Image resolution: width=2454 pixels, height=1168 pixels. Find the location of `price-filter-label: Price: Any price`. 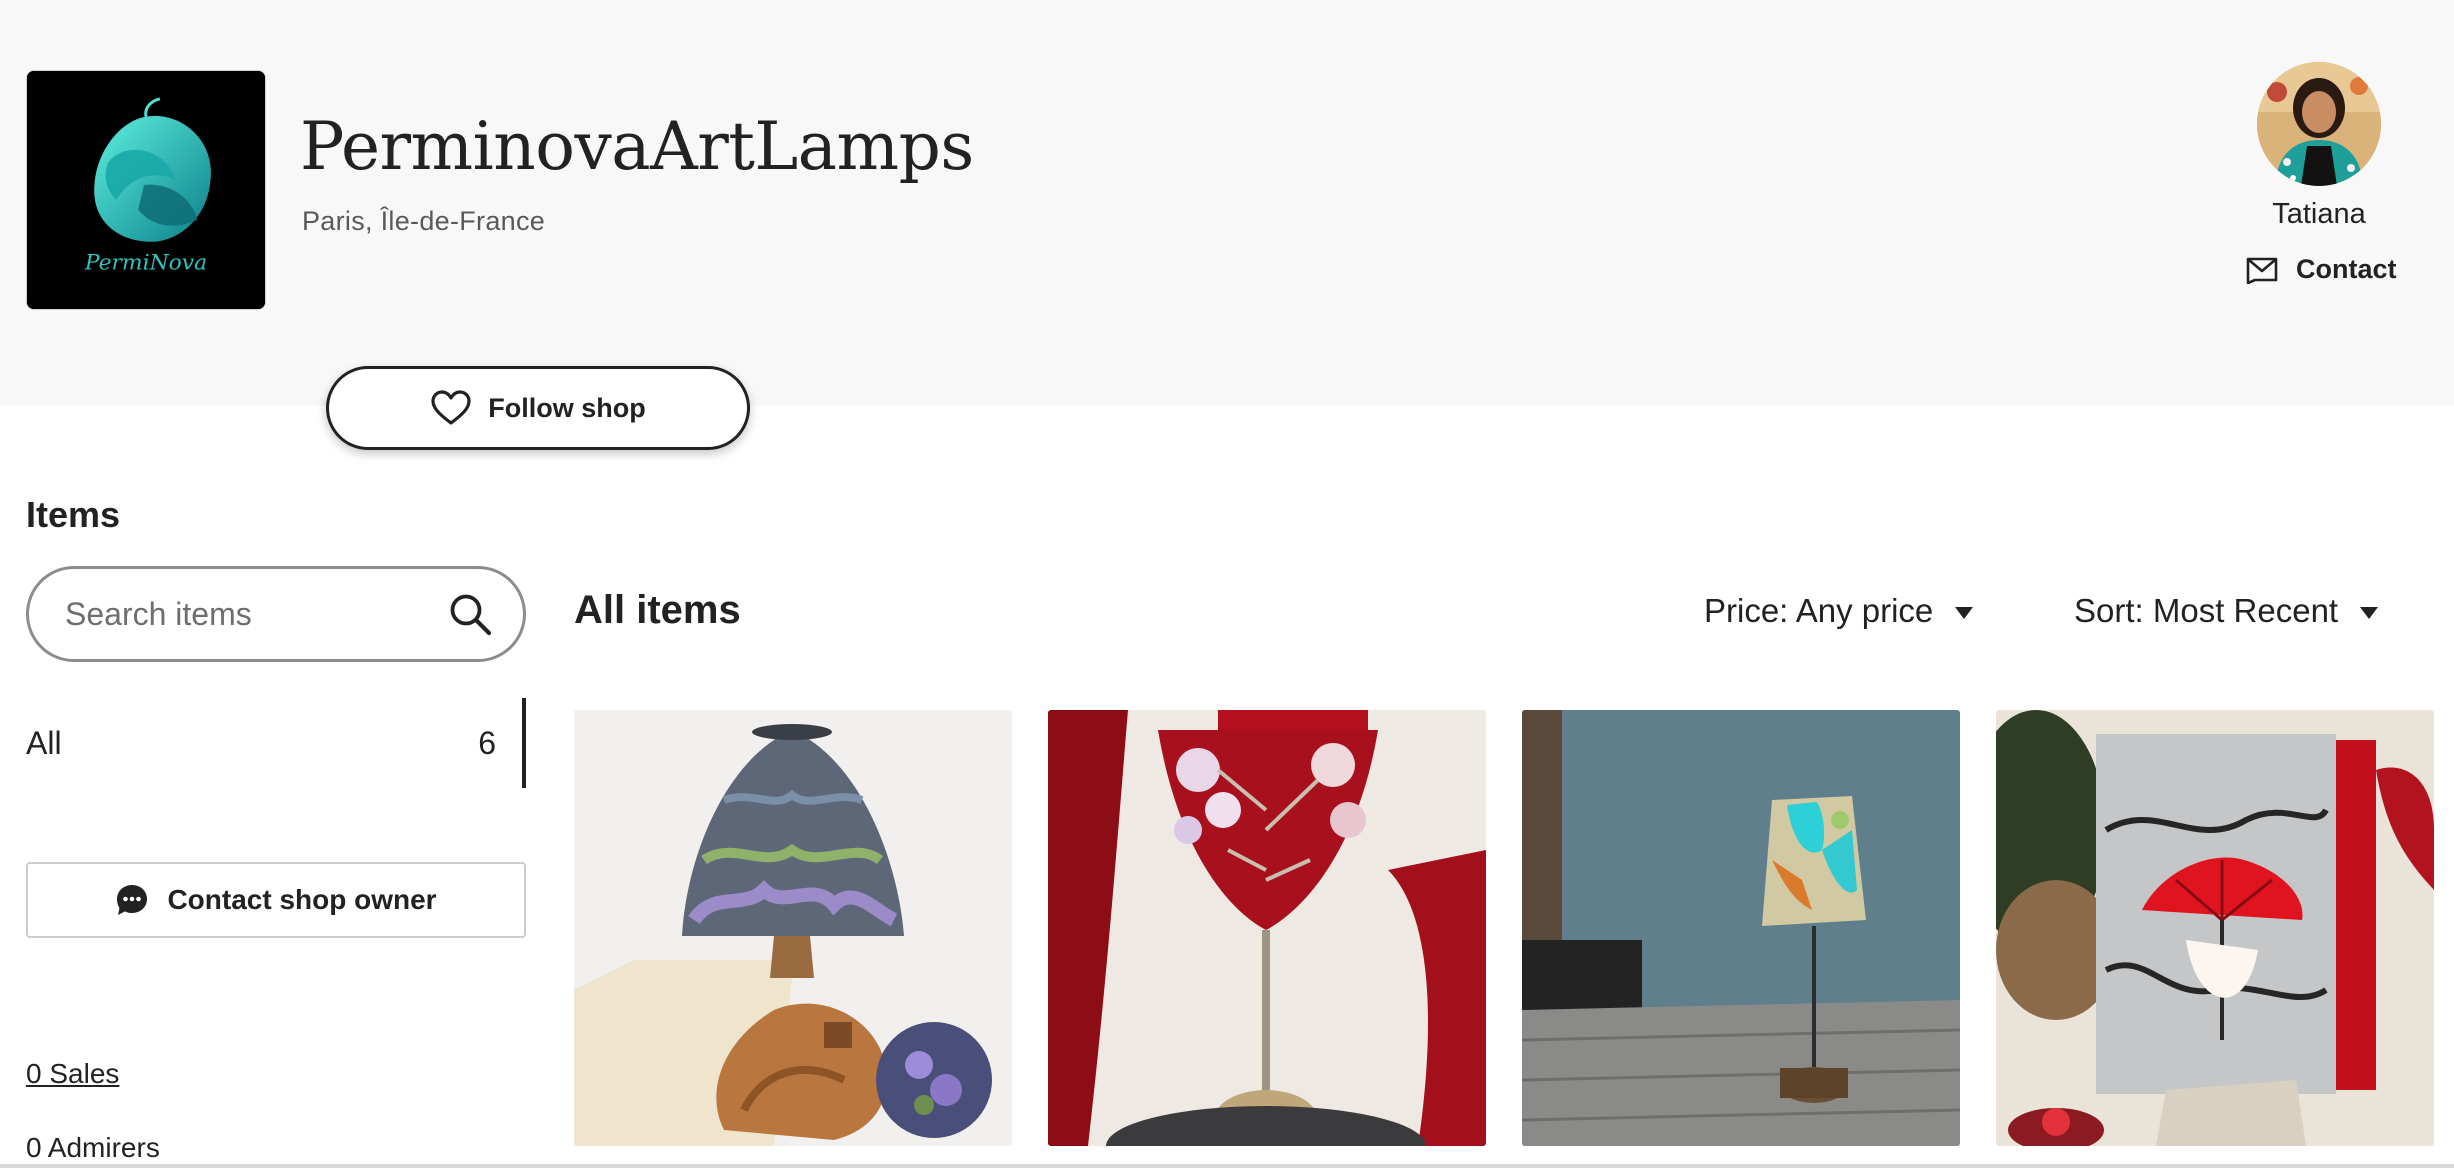

price-filter-label: Price: Any price is located at coordinates (1819, 610).